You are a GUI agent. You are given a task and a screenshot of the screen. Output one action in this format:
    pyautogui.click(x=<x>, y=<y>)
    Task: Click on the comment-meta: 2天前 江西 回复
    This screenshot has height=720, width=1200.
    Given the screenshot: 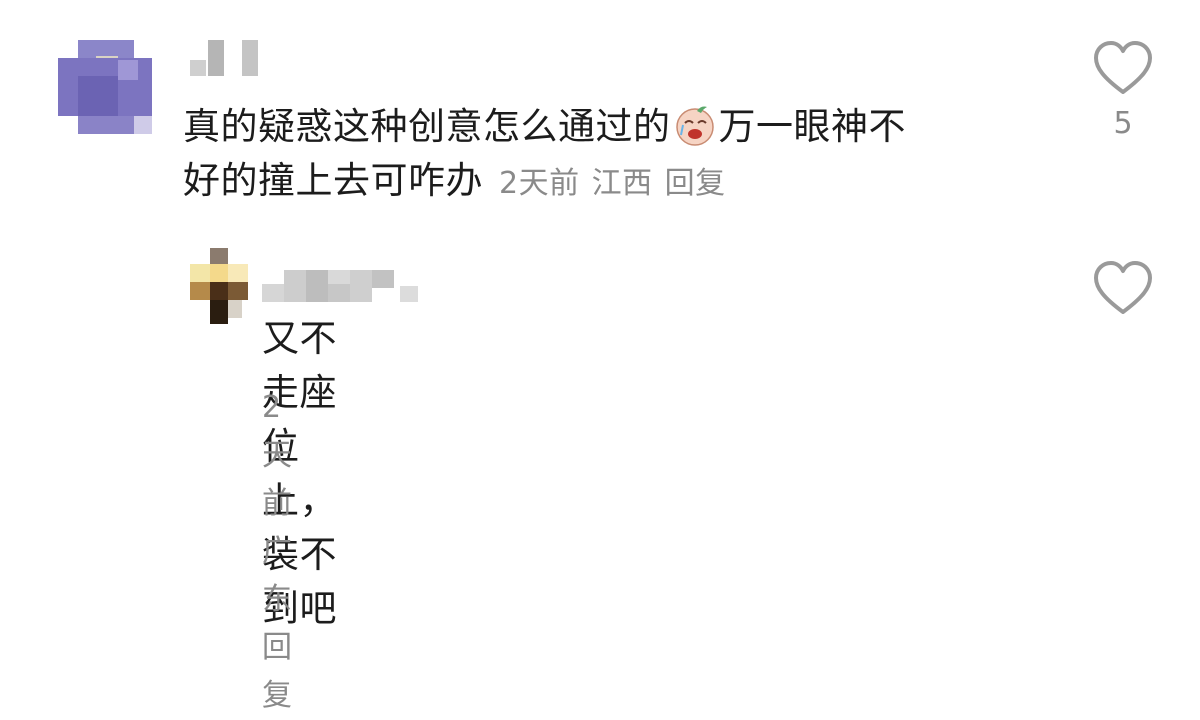 What is the action you would take?
    pyautogui.click(x=618, y=183)
    